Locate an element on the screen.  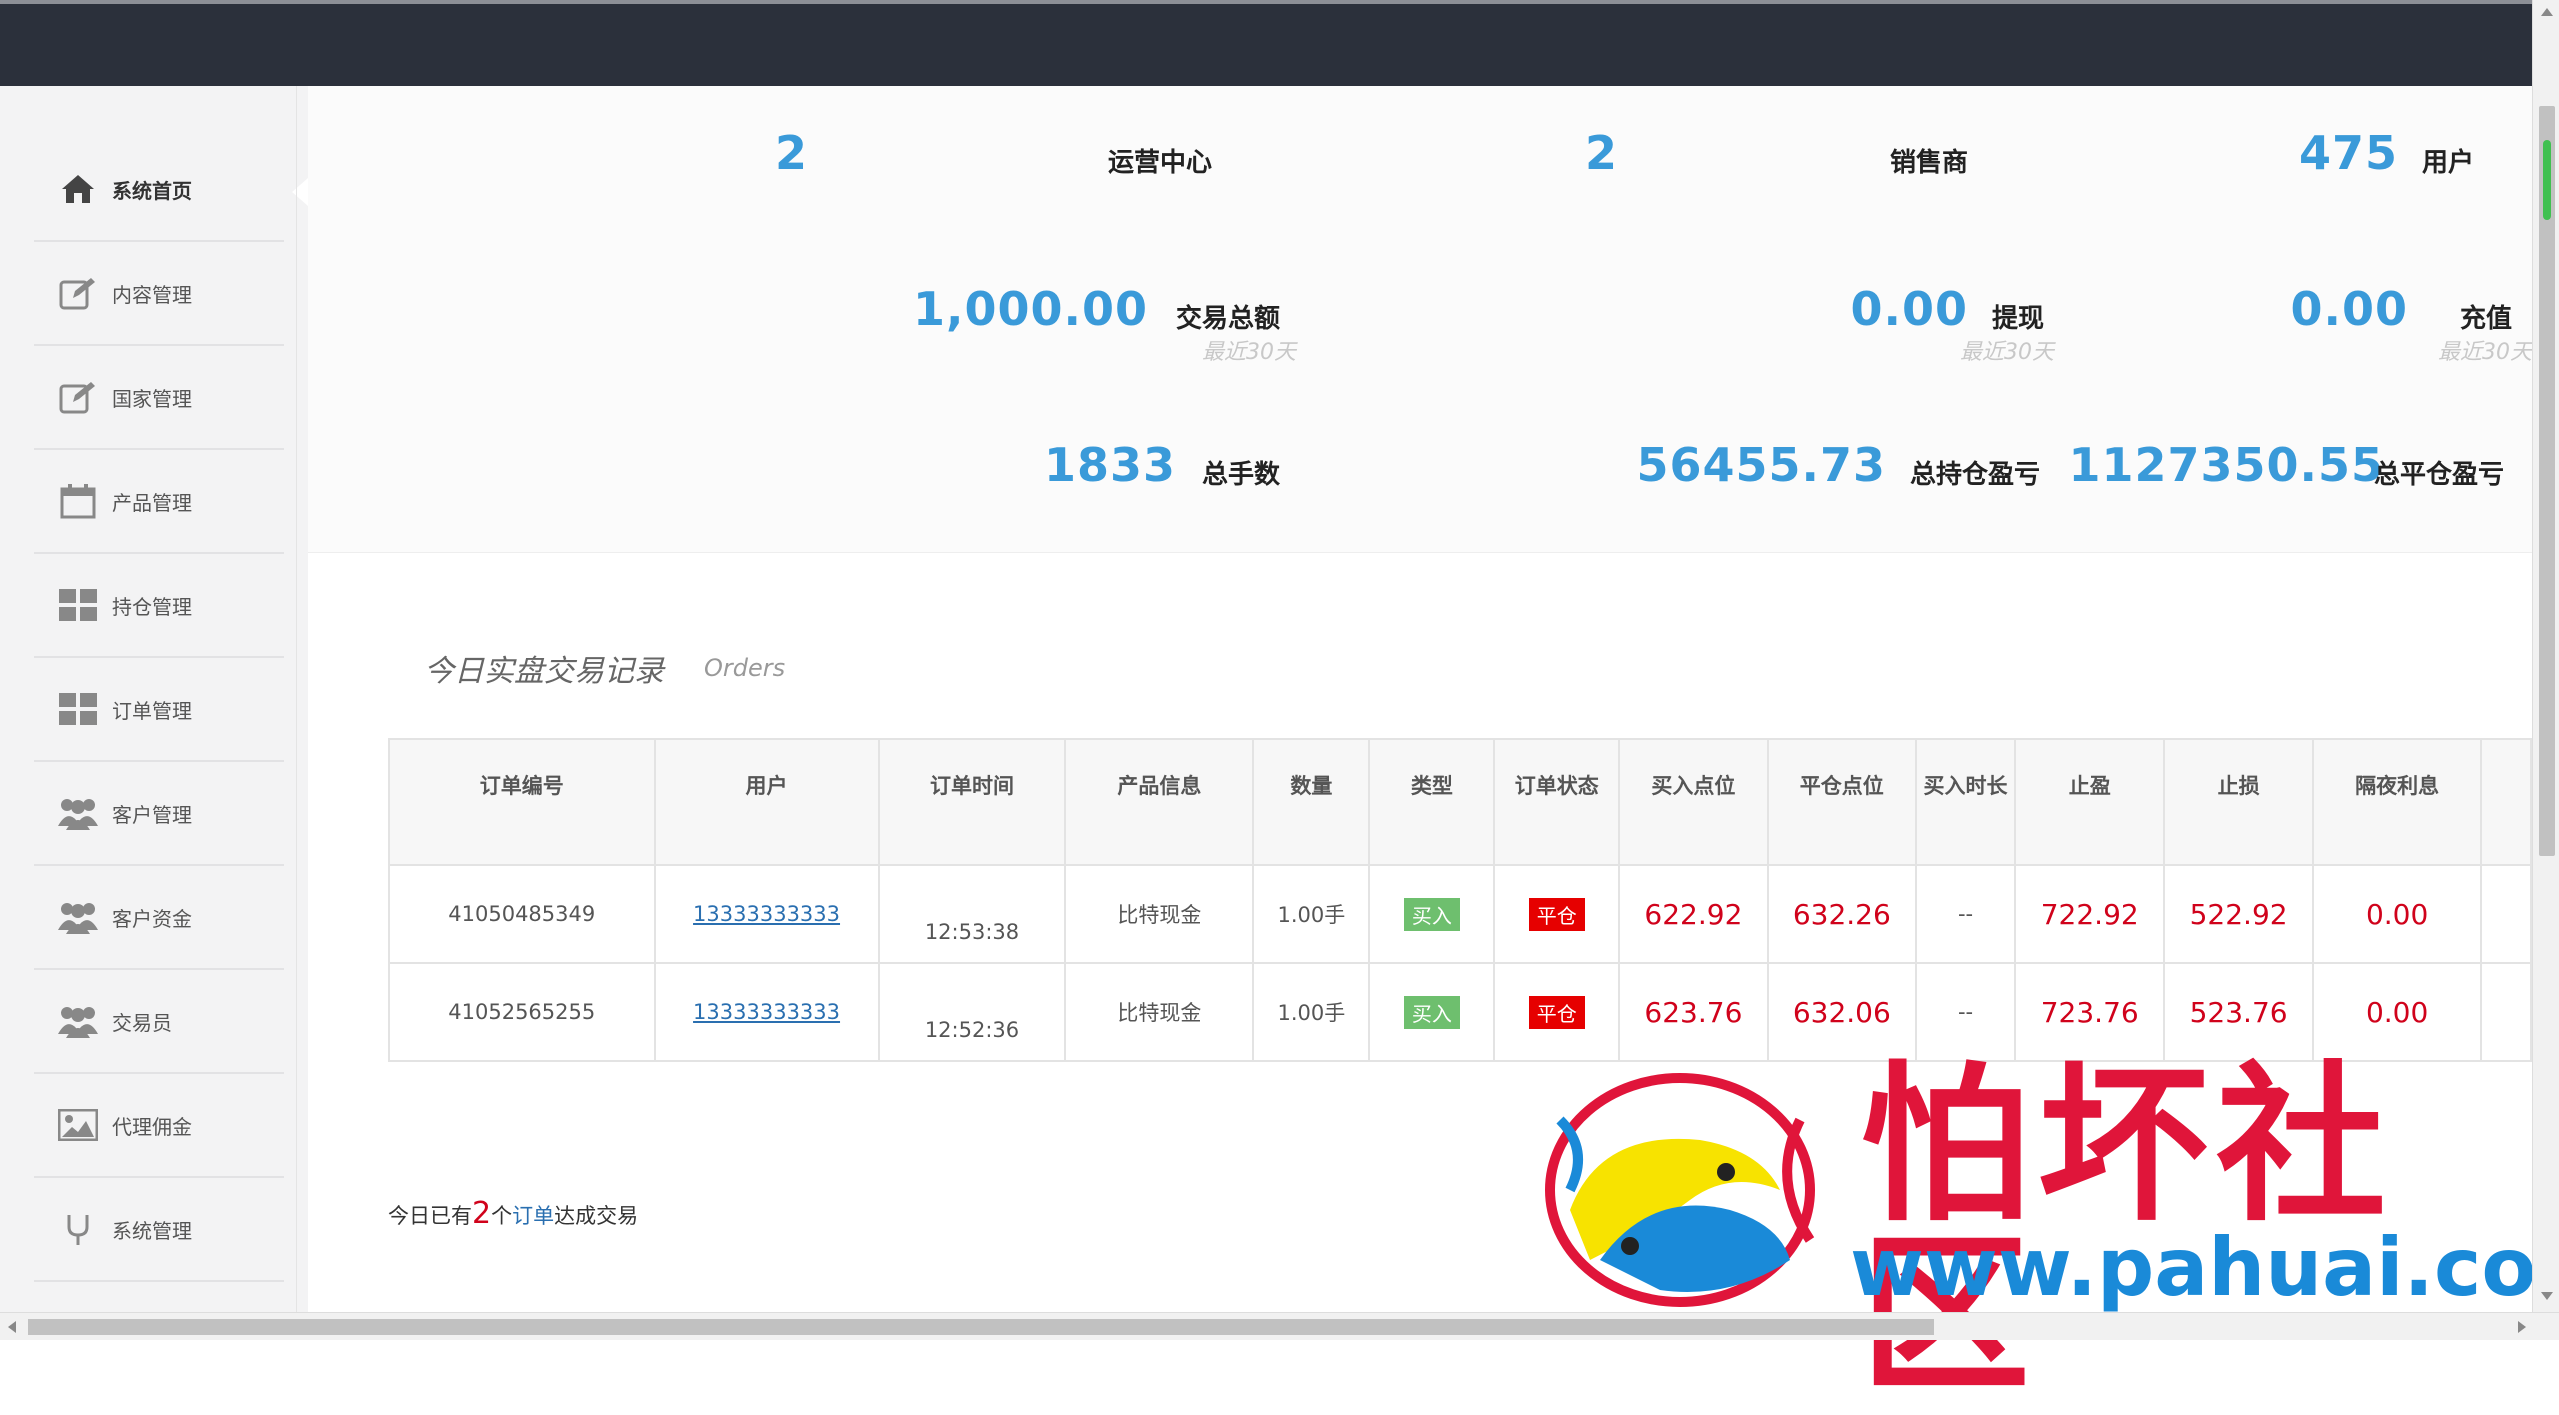
sidebar-item-label: 交易员 is located at coordinates (142, 1022).